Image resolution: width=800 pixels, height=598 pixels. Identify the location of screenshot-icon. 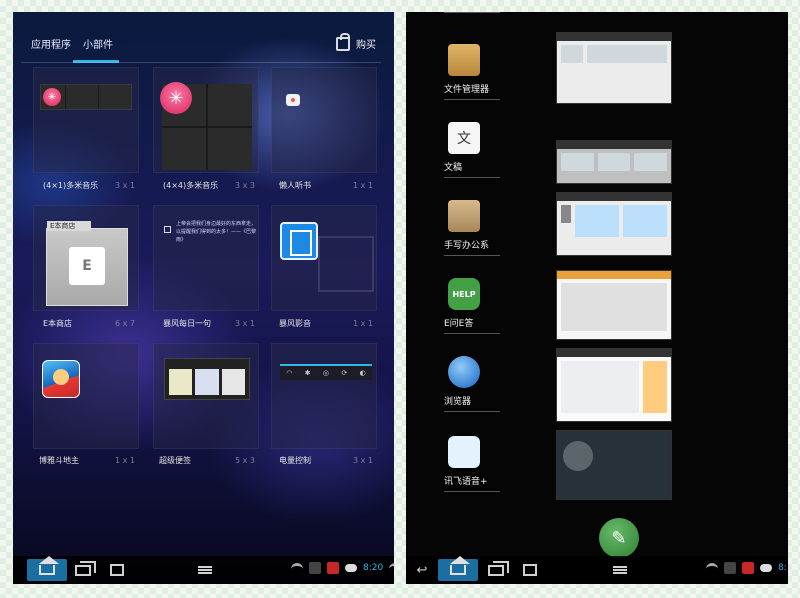
(530, 570).